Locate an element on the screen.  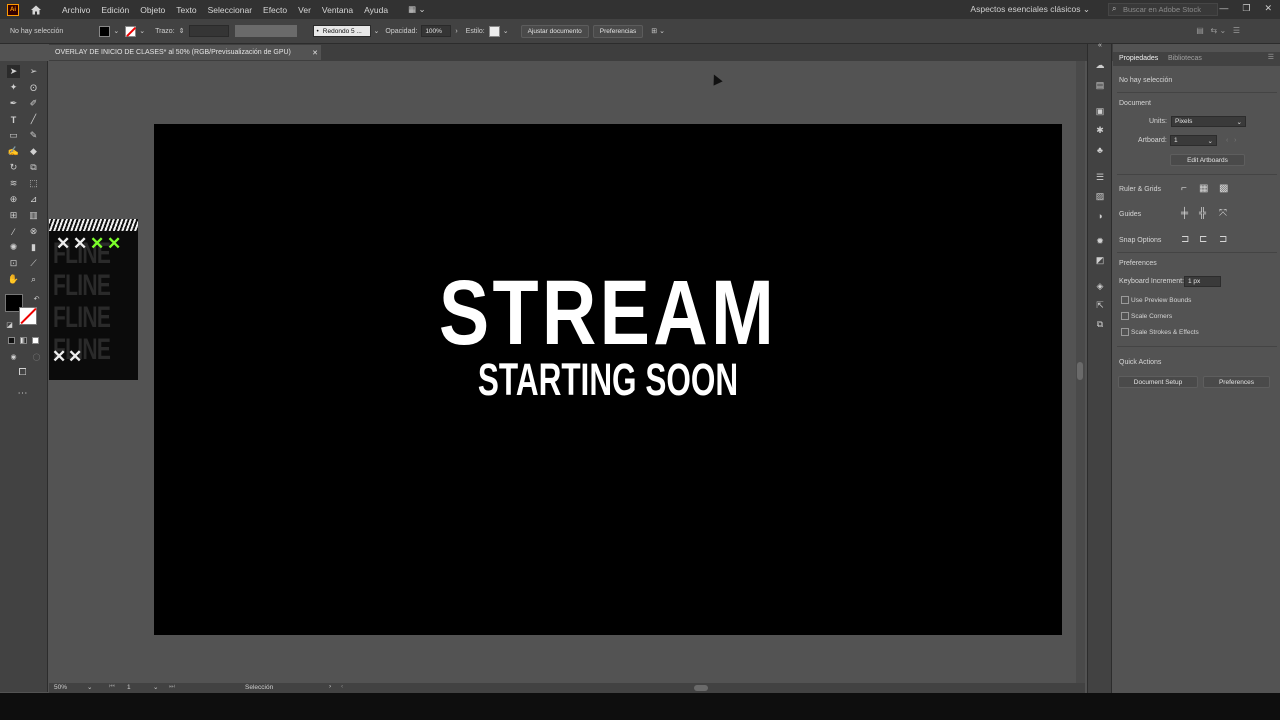
selection-tool-icon: ➤ is located at coordinates (13, 71).